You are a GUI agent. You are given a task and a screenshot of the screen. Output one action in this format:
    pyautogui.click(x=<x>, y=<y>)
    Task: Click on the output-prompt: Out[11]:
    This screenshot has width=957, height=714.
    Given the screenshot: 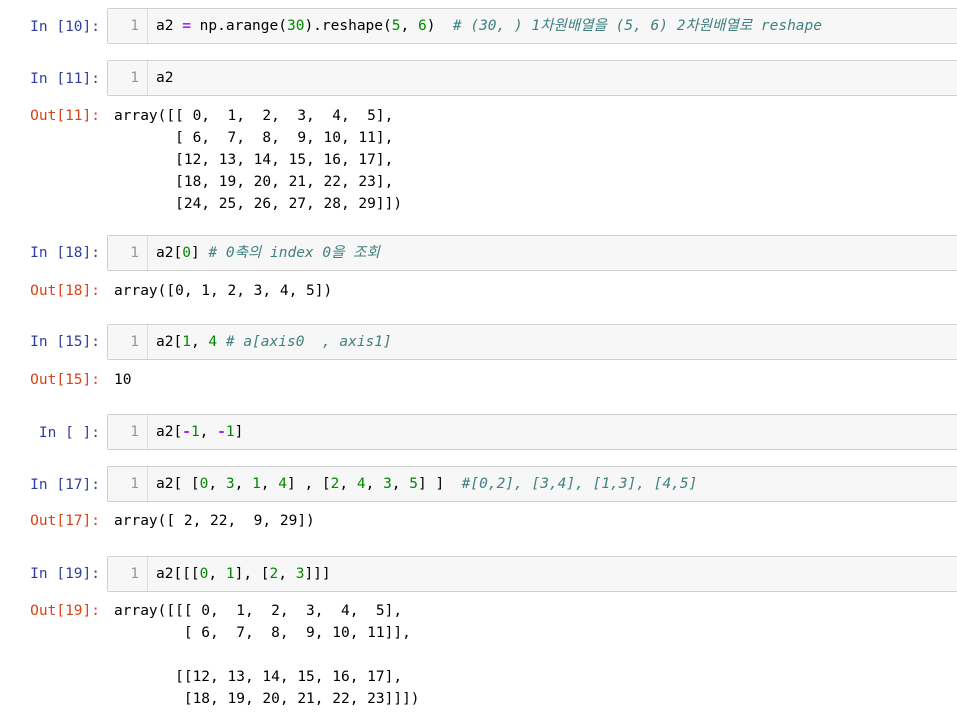 What is the action you would take?
    pyautogui.click(x=65, y=116)
    